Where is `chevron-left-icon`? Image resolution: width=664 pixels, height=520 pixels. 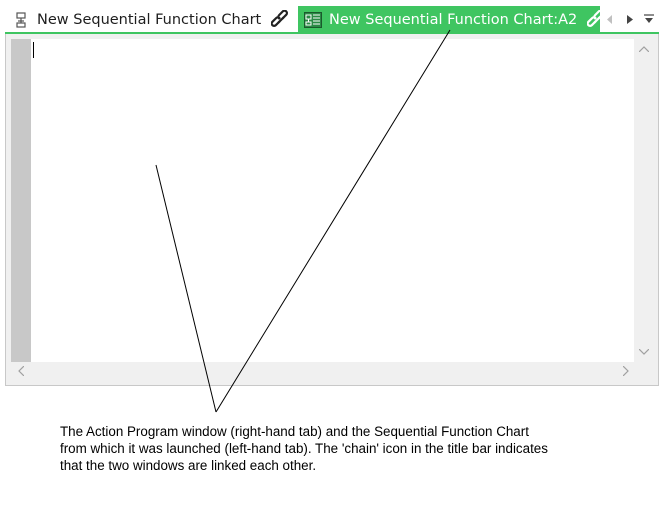
chevron-left-icon is located at coordinates (610, 19).